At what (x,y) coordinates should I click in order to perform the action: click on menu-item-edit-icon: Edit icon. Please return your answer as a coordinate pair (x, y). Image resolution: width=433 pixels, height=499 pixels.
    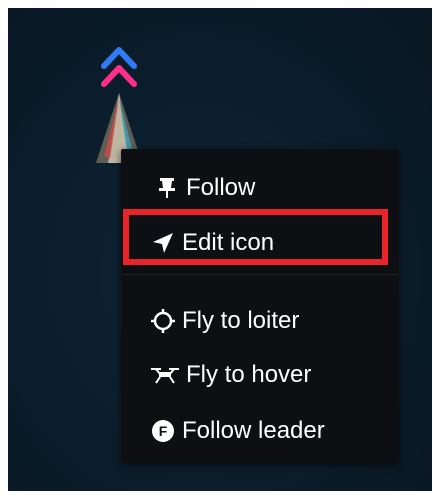
    Looking at the image, I should click on (274, 243).